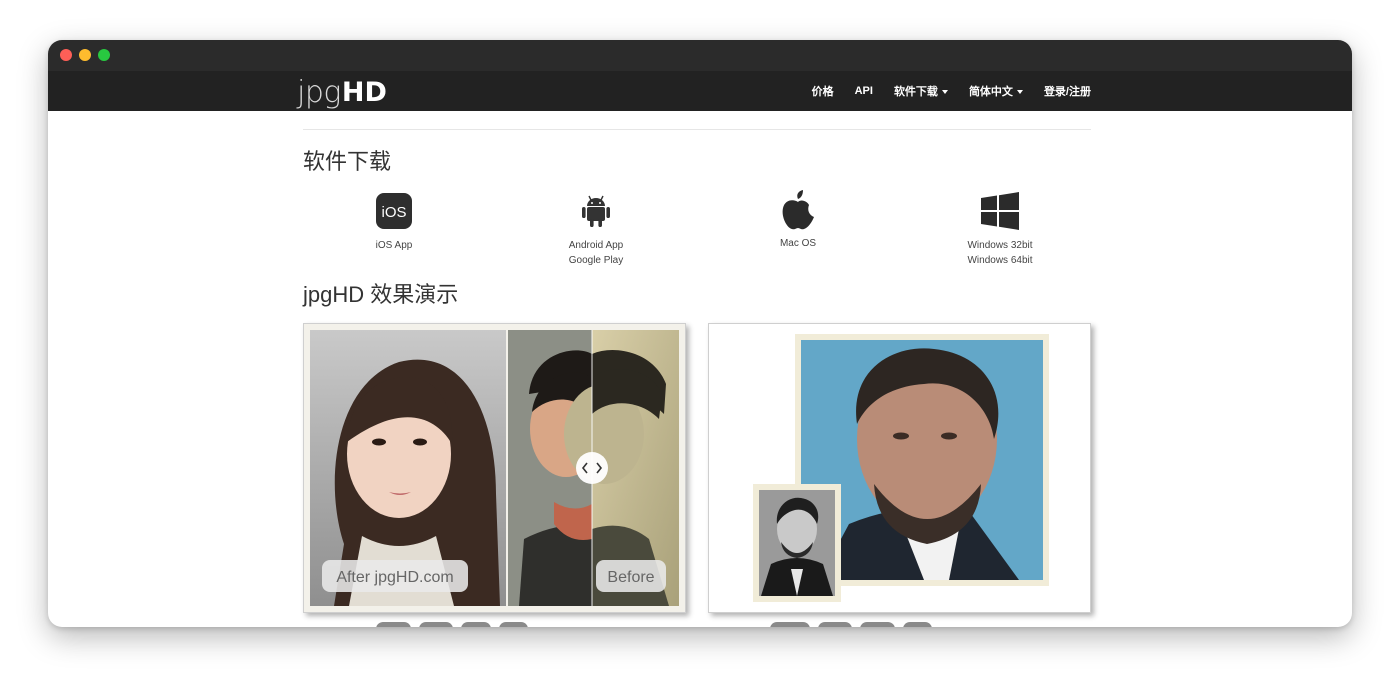  What do you see at coordinates (990, 92) in the screenshot?
I see `nav-item-label: 简体中文` at bounding box center [990, 92].